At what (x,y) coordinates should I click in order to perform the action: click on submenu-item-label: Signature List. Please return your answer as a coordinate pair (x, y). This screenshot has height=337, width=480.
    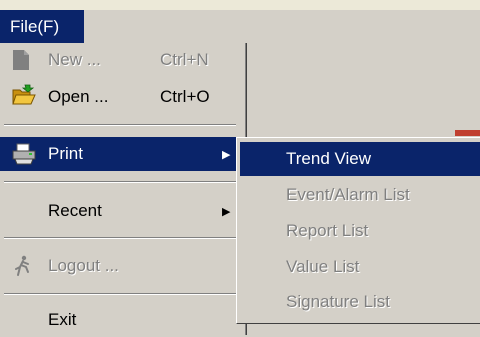
    Looking at the image, I should click on (338, 301).